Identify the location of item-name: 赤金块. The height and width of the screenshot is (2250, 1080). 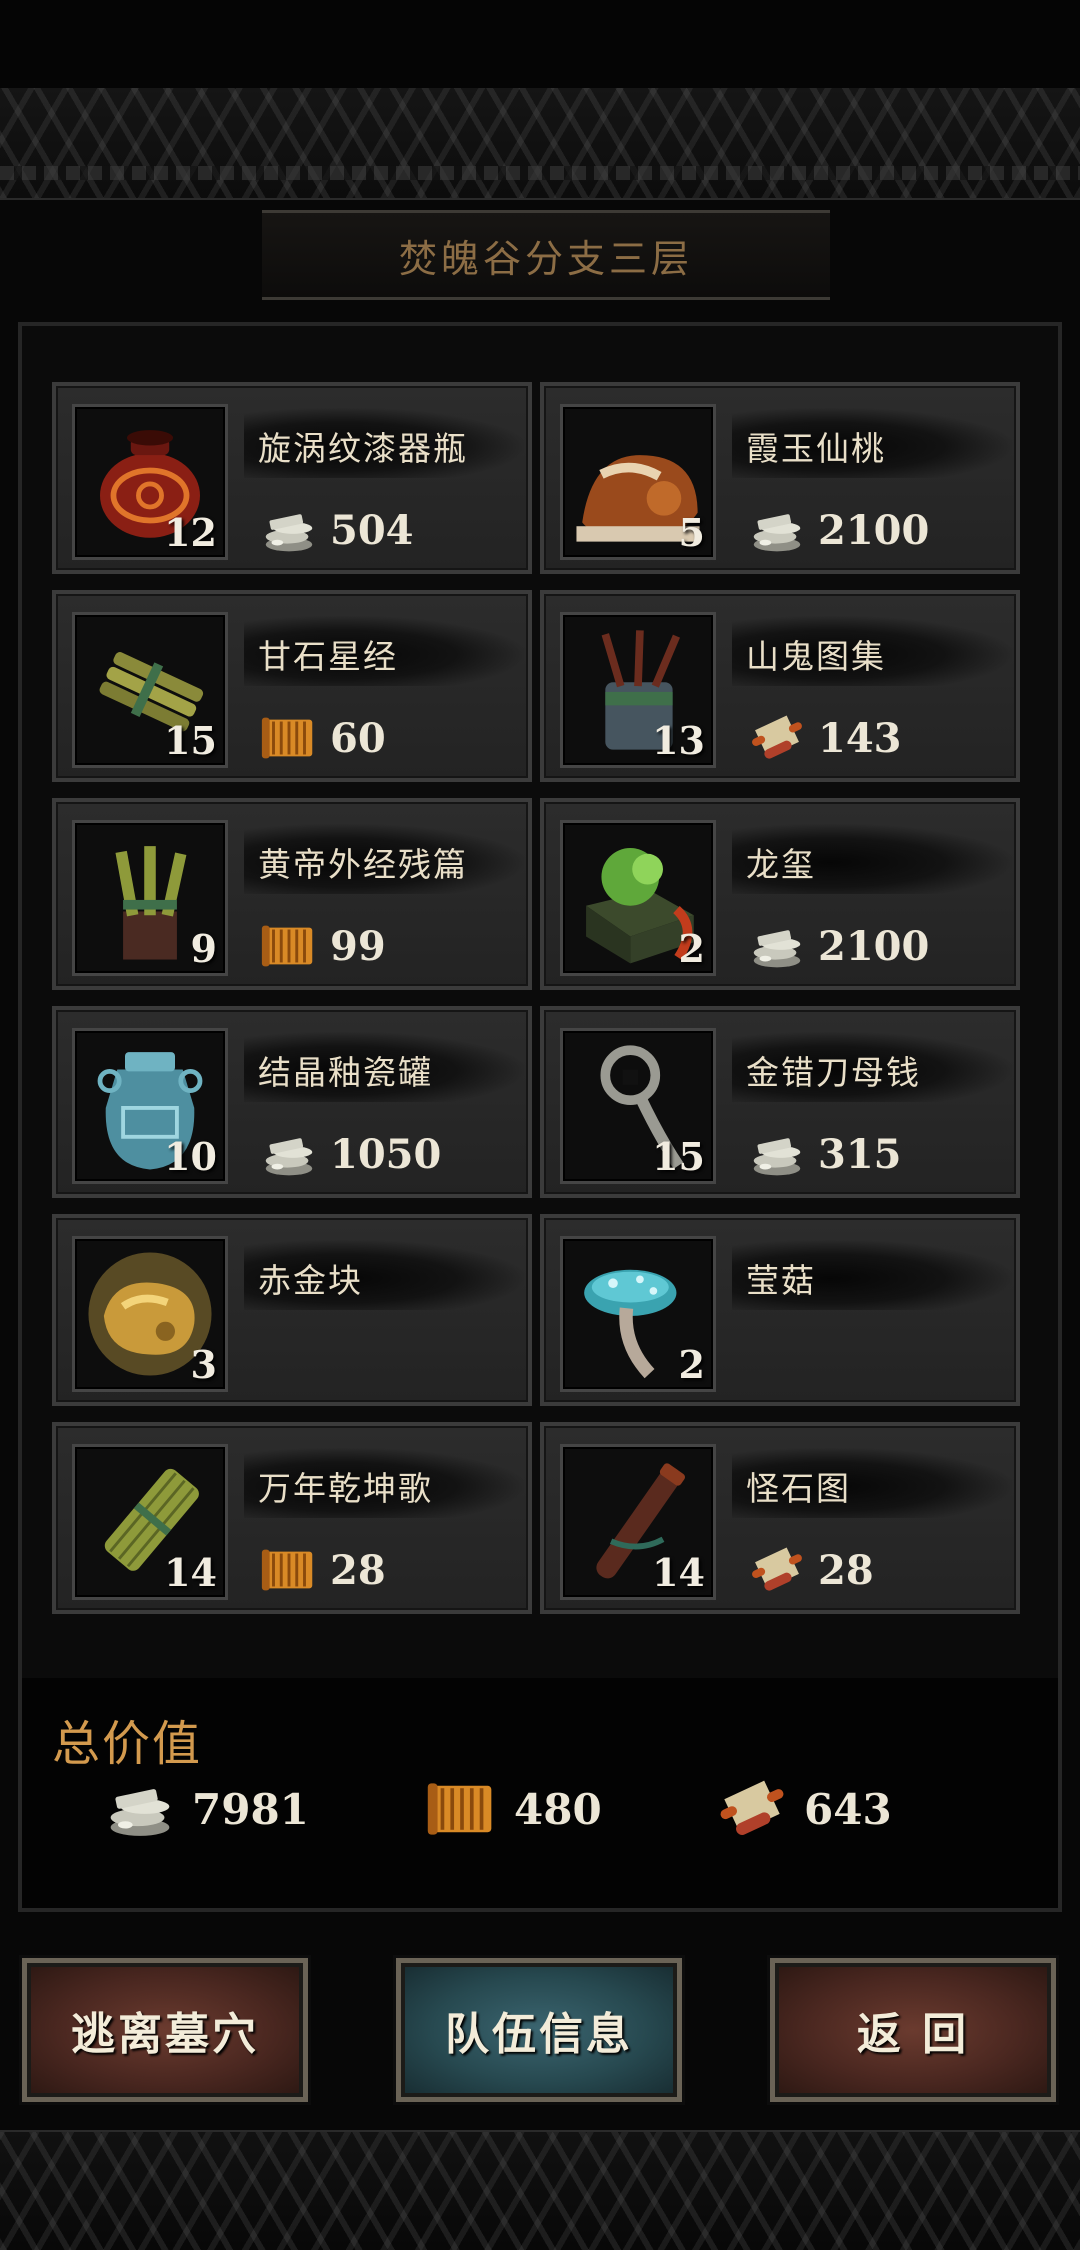
(310, 1280).